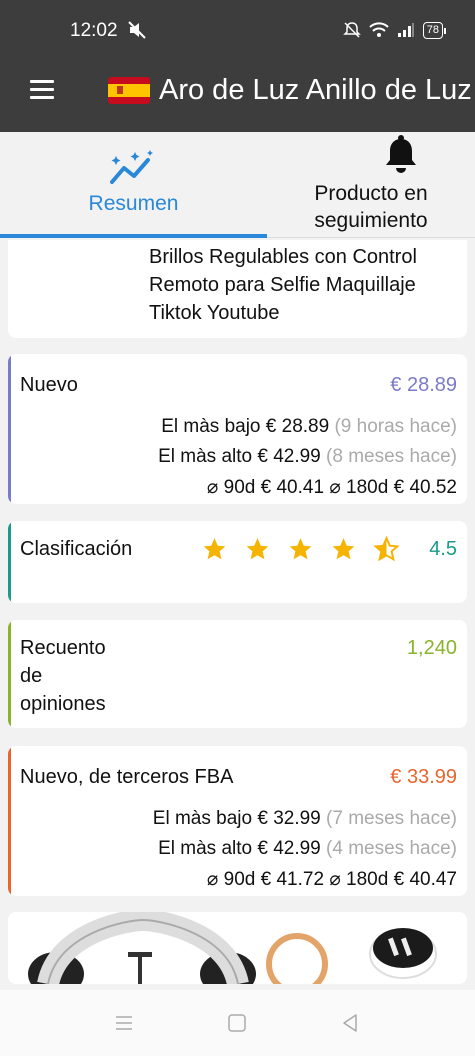 The image size is (475, 1056). What do you see at coordinates (379, 29) in the screenshot?
I see `wifi-icon` at bounding box center [379, 29].